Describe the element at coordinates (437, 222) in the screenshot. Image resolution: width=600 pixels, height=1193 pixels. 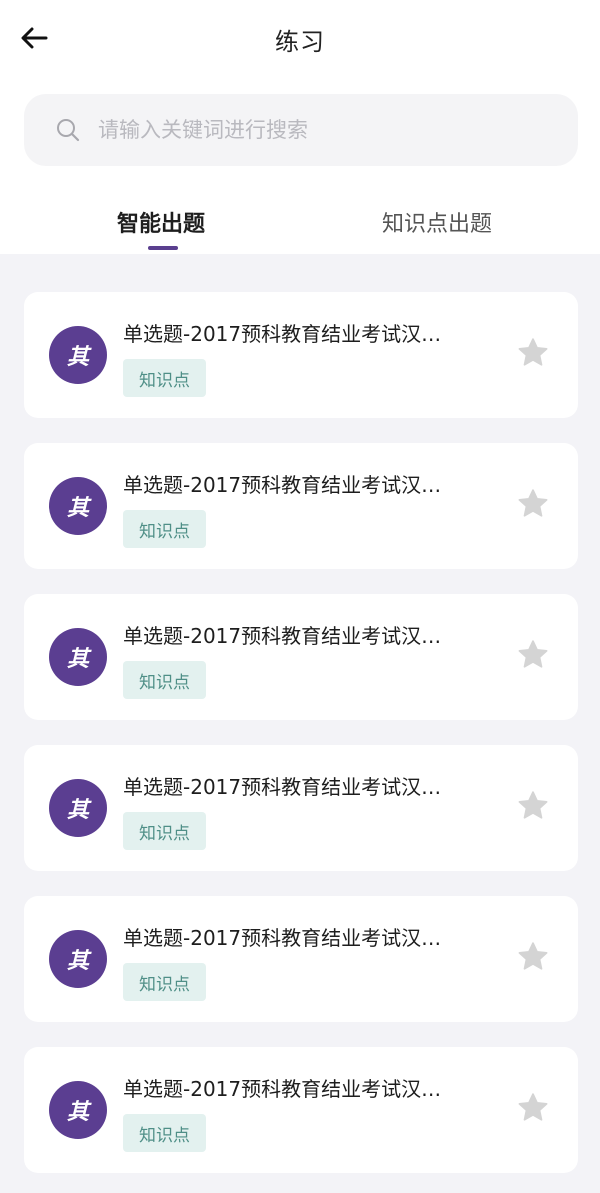
I see `tab-knowledge-questions: 知识点出题` at that location.